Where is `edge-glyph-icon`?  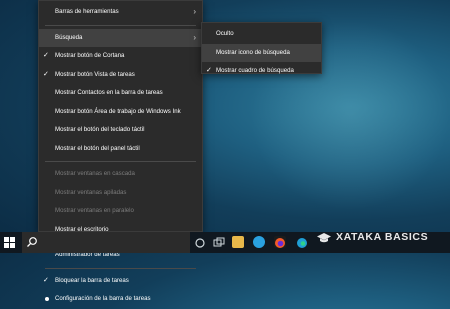
edge-glyph-icon is located at coordinates (302, 243).